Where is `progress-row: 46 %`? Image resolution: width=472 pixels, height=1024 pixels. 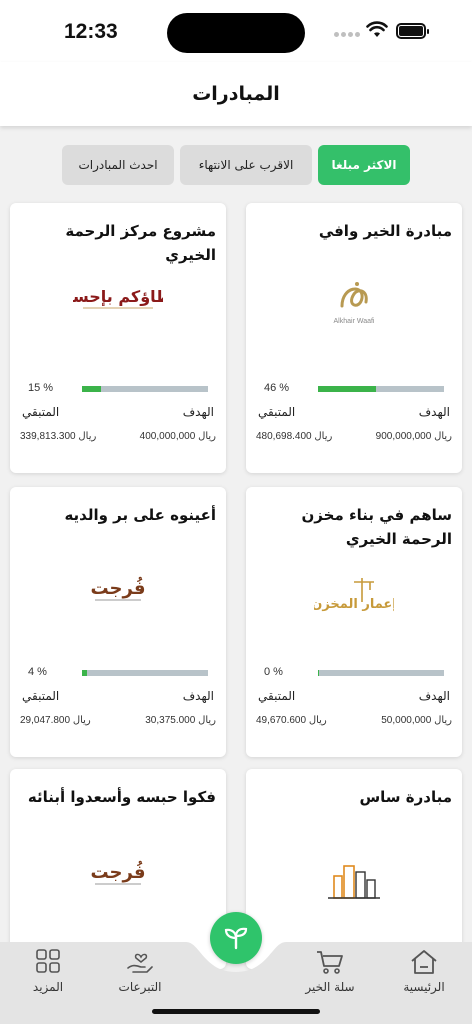 progress-row: 46 % is located at coordinates (354, 389).